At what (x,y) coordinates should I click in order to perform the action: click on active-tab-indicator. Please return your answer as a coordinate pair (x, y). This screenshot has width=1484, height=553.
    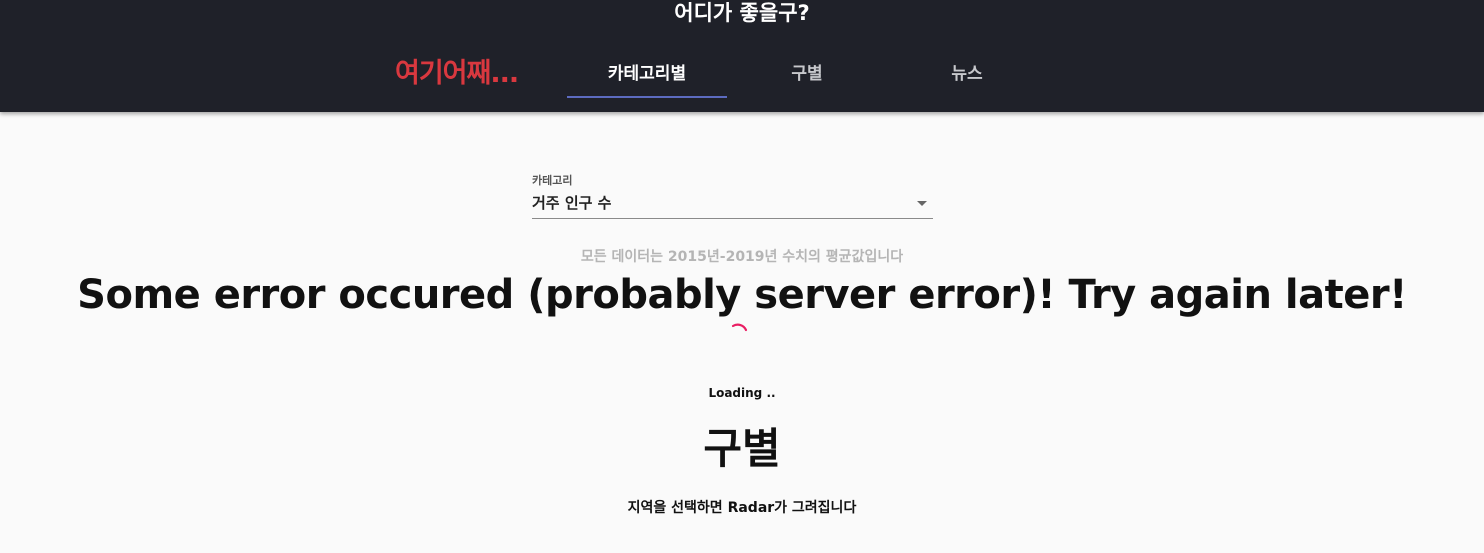
    Looking at the image, I should click on (647, 97).